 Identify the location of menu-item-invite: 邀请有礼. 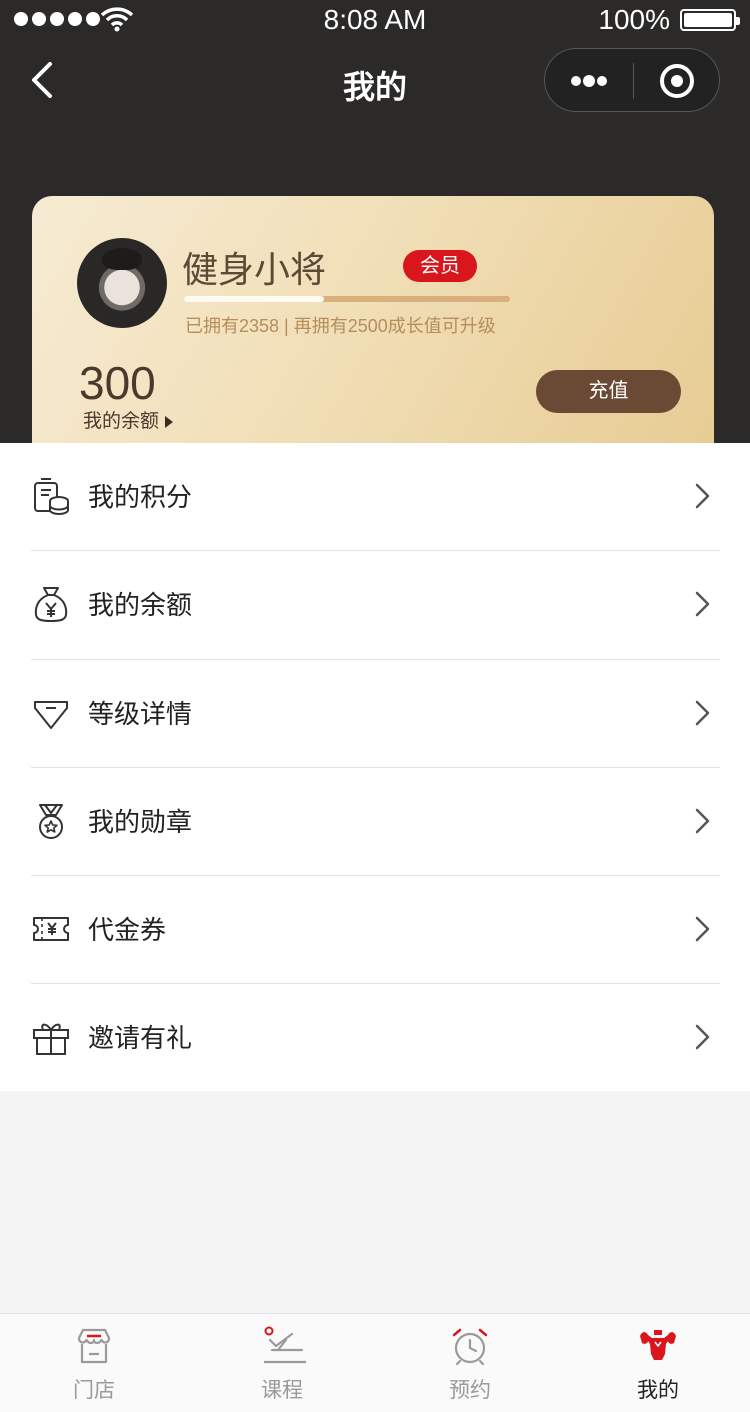
(375, 1038).